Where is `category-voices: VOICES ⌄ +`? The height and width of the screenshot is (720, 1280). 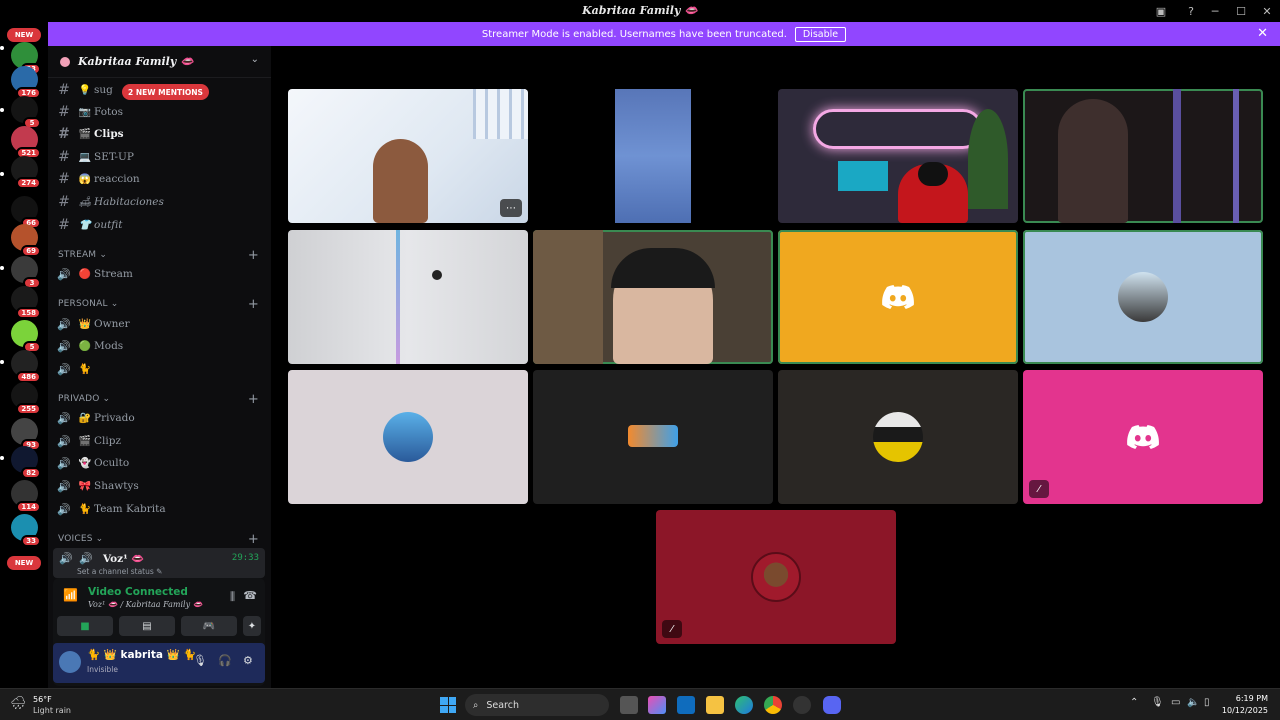 category-voices: VOICES ⌄ + is located at coordinates (160, 540).